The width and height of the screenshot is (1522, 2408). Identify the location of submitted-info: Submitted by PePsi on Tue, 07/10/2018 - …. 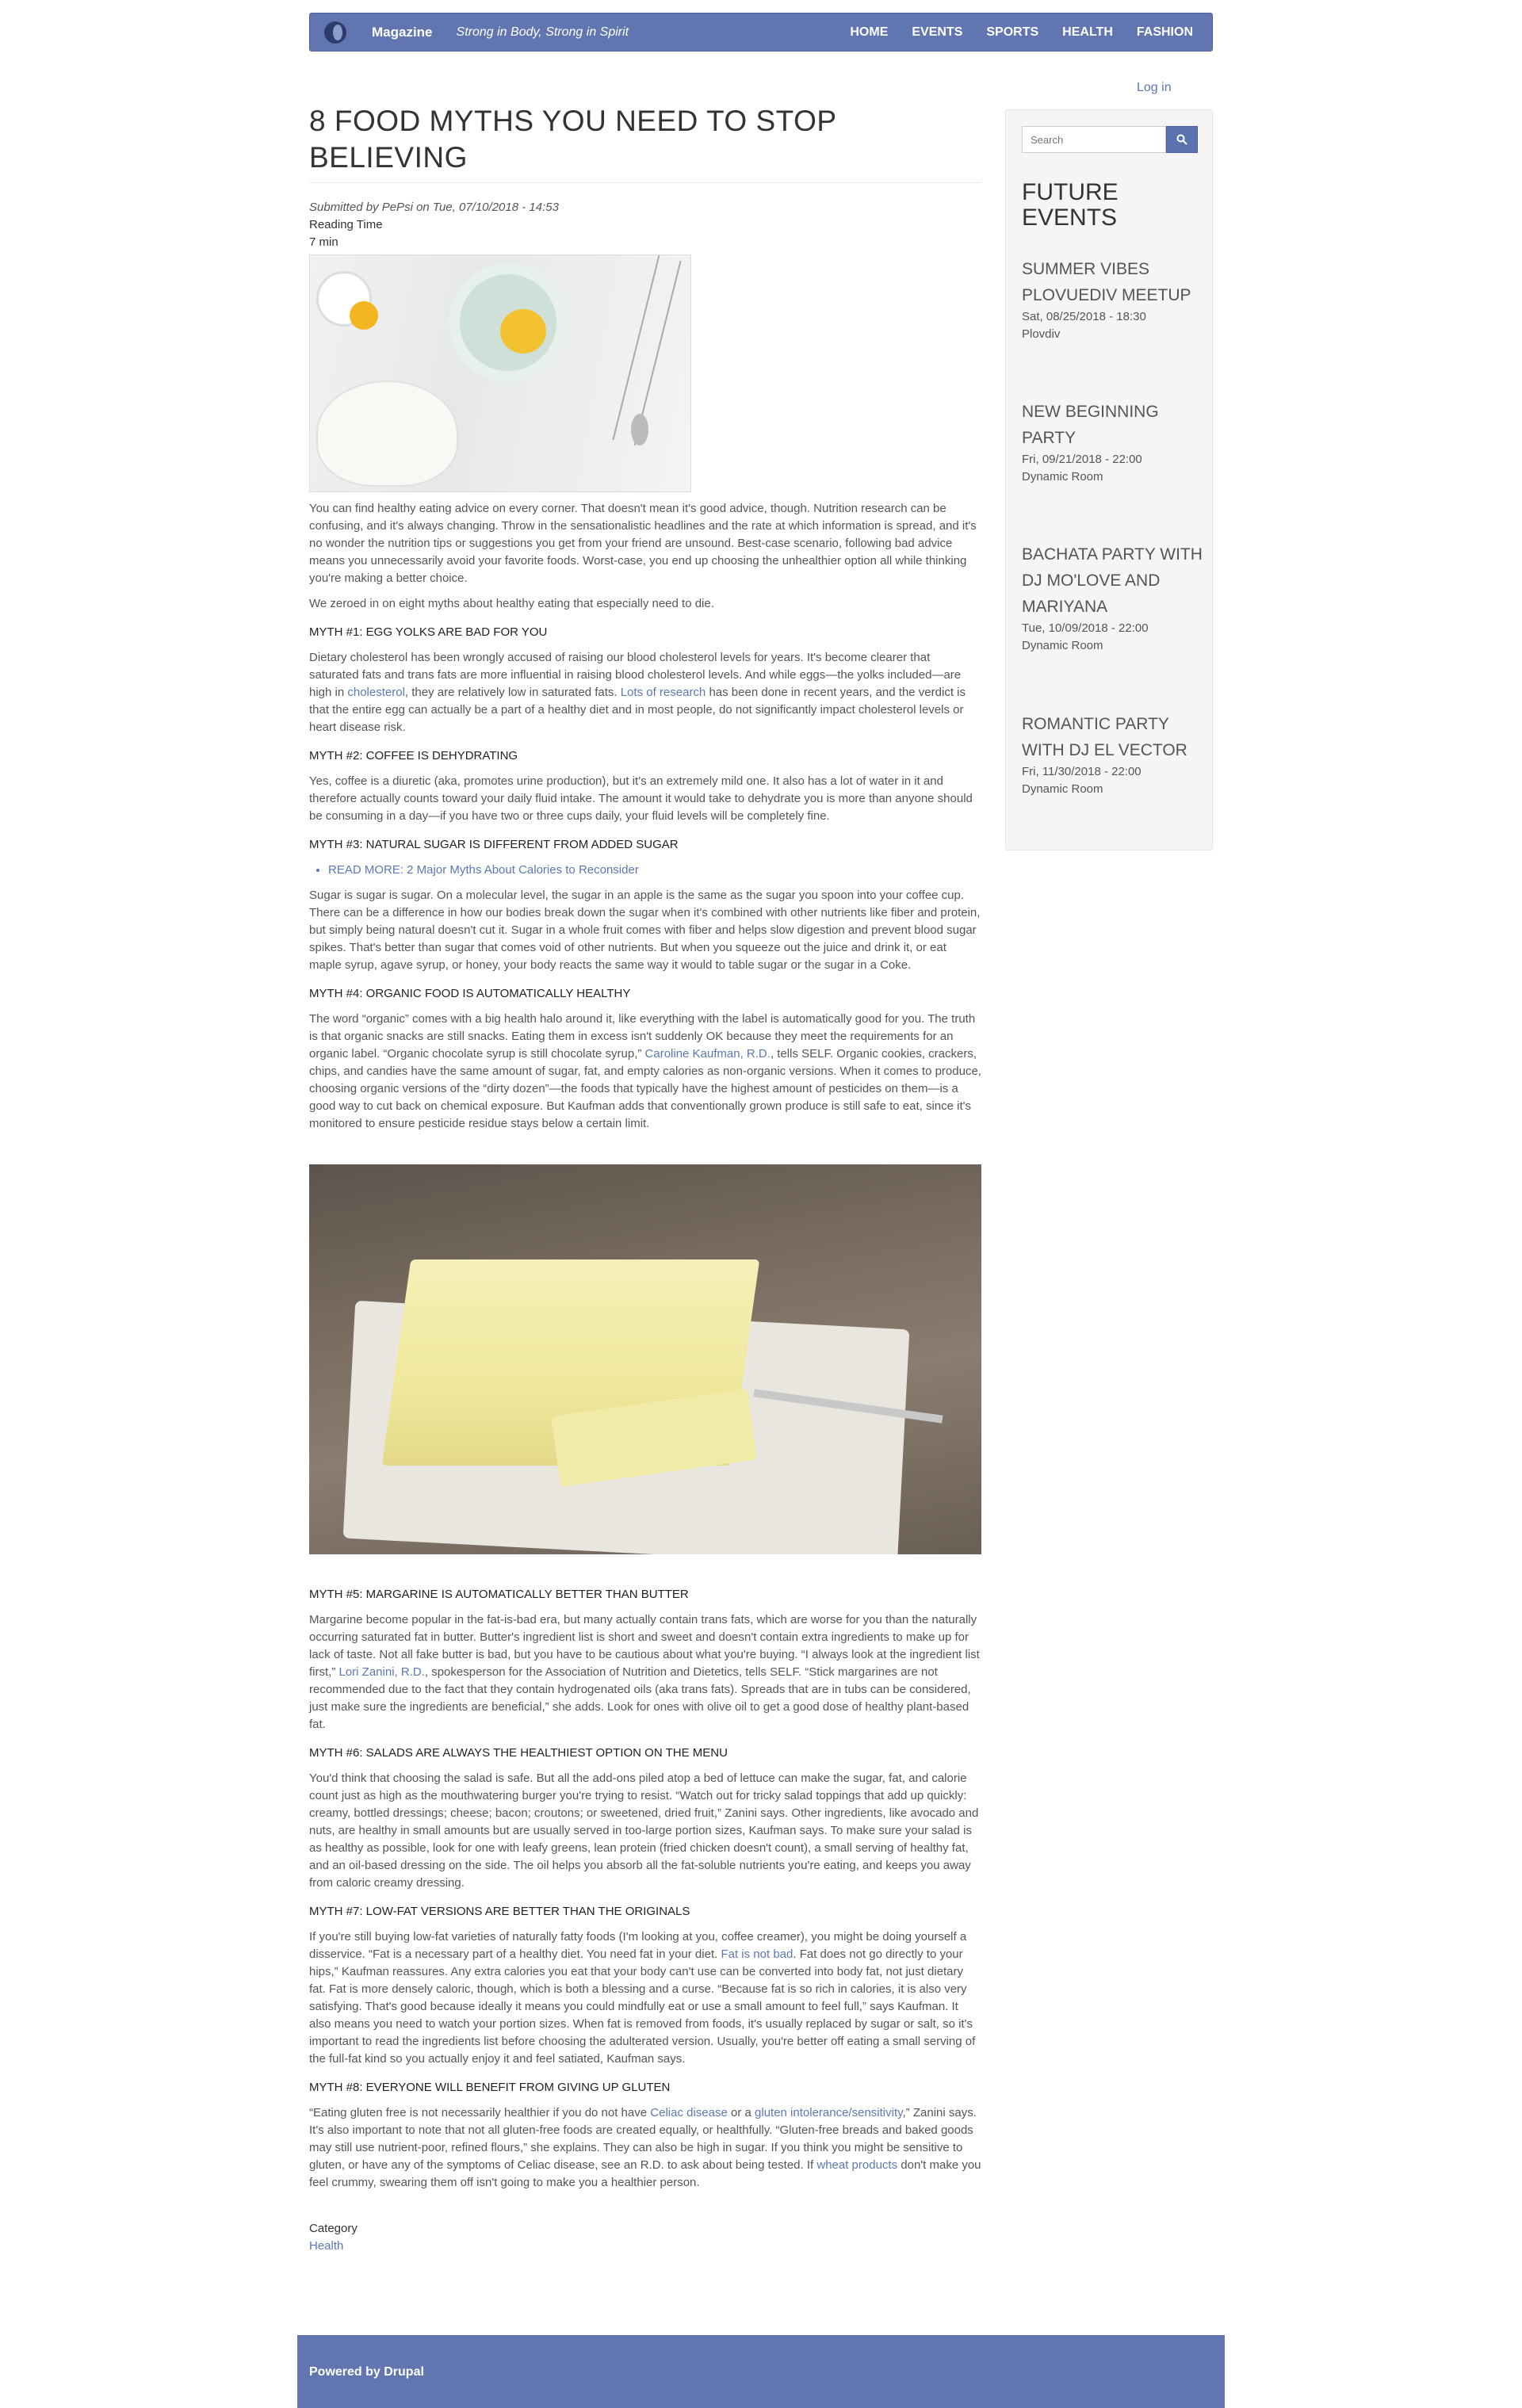
(434, 208).